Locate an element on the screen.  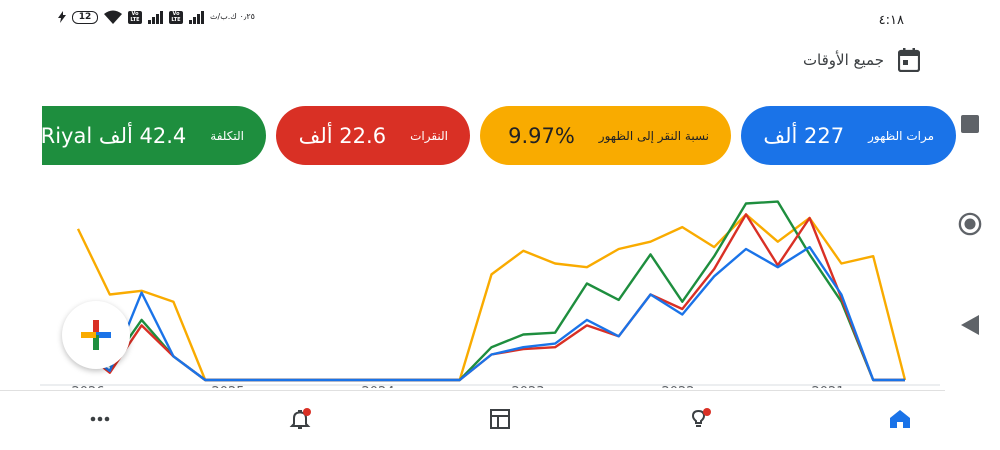
metric-cost: التكلفة 42.4 ألف Riyal is located at coordinates (153, 135).